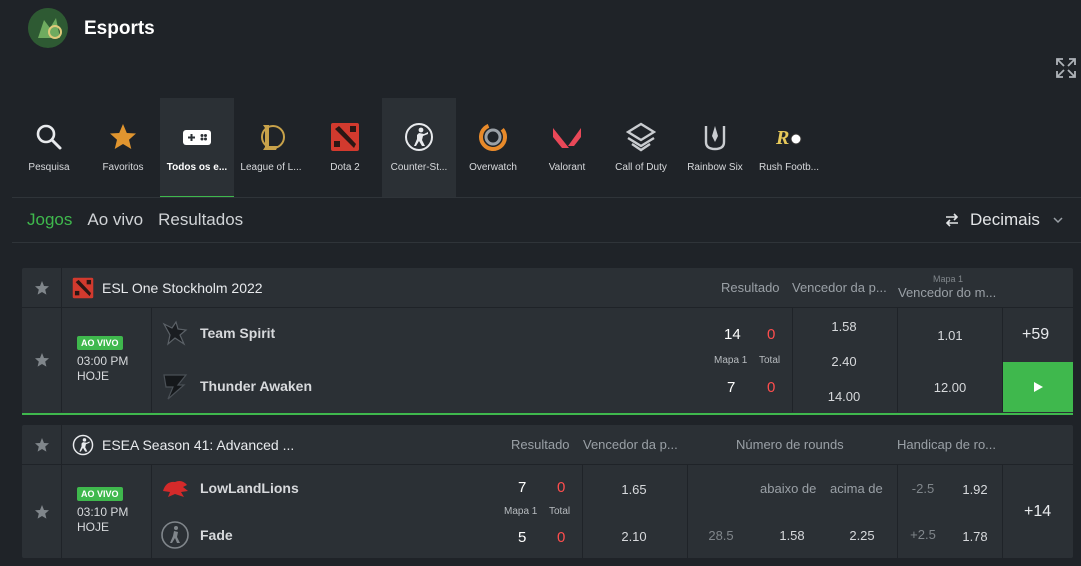 The width and height of the screenshot is (1081, 566). I want to click on event-time-value: 03:10 PM, so click(103, 512).